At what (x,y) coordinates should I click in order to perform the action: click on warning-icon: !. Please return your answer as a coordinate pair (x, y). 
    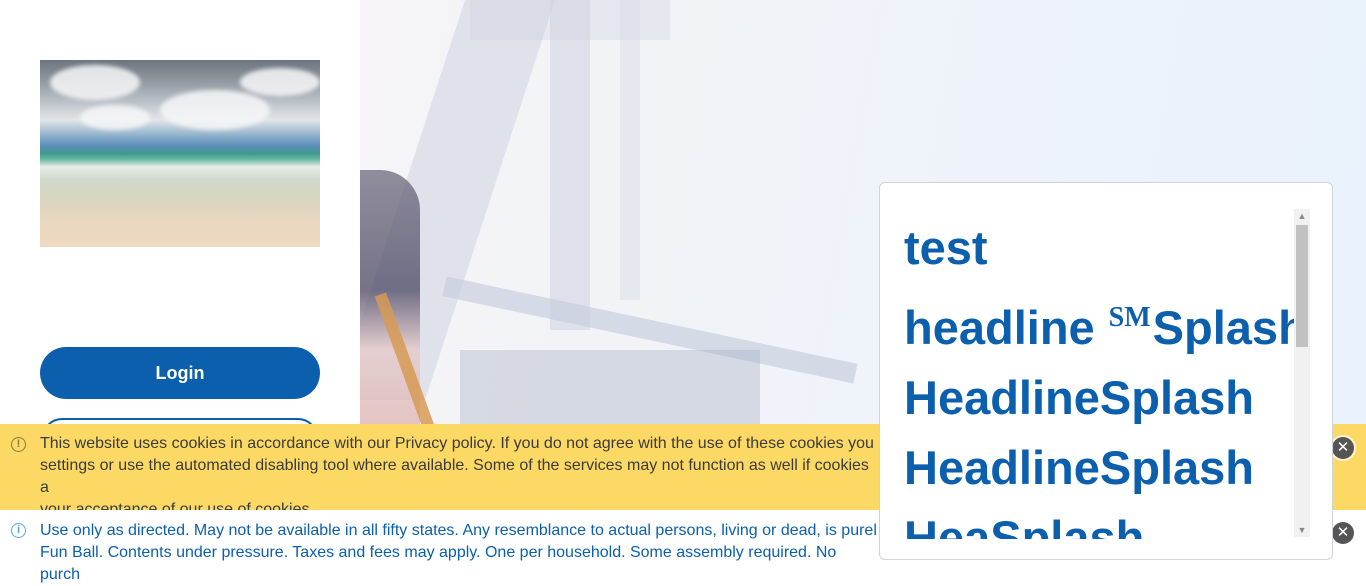
    Looking at the image, I should click on (18, 444).